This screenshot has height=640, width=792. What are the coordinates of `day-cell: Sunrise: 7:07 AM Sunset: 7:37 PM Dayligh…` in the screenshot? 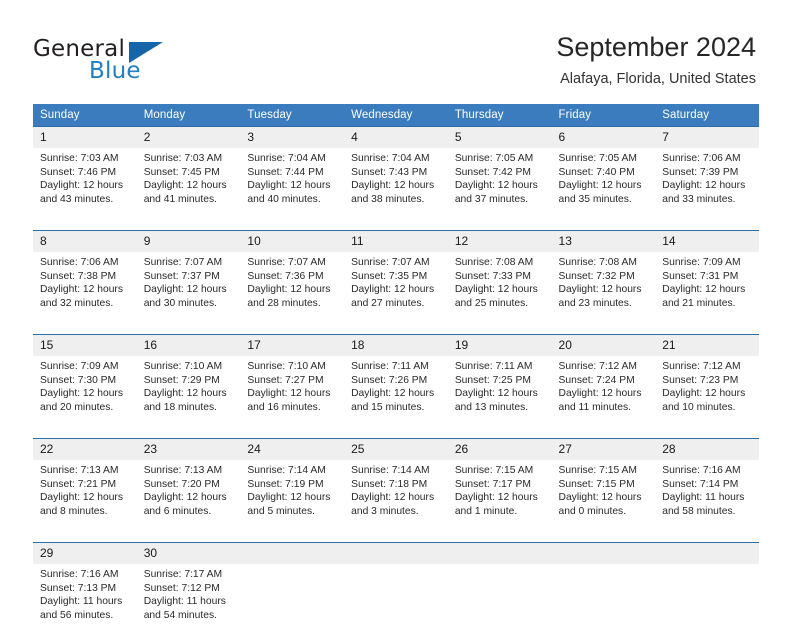 It's located at (189, 290).